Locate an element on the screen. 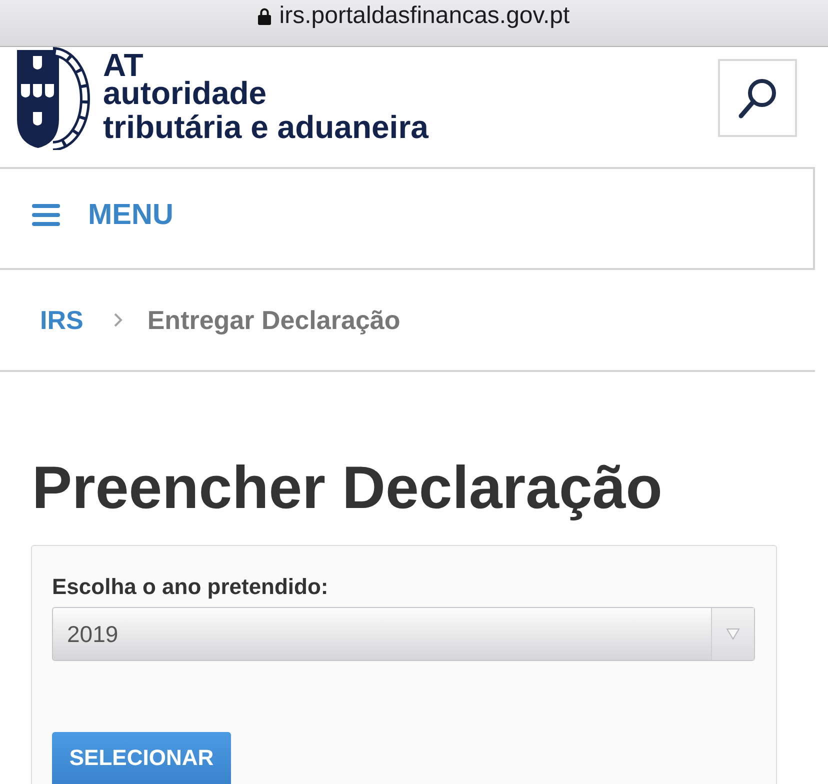 This screenshot has height=784, width=828. breadcrumb-current: Entregar Declaração is located at coordinates (273, 320).